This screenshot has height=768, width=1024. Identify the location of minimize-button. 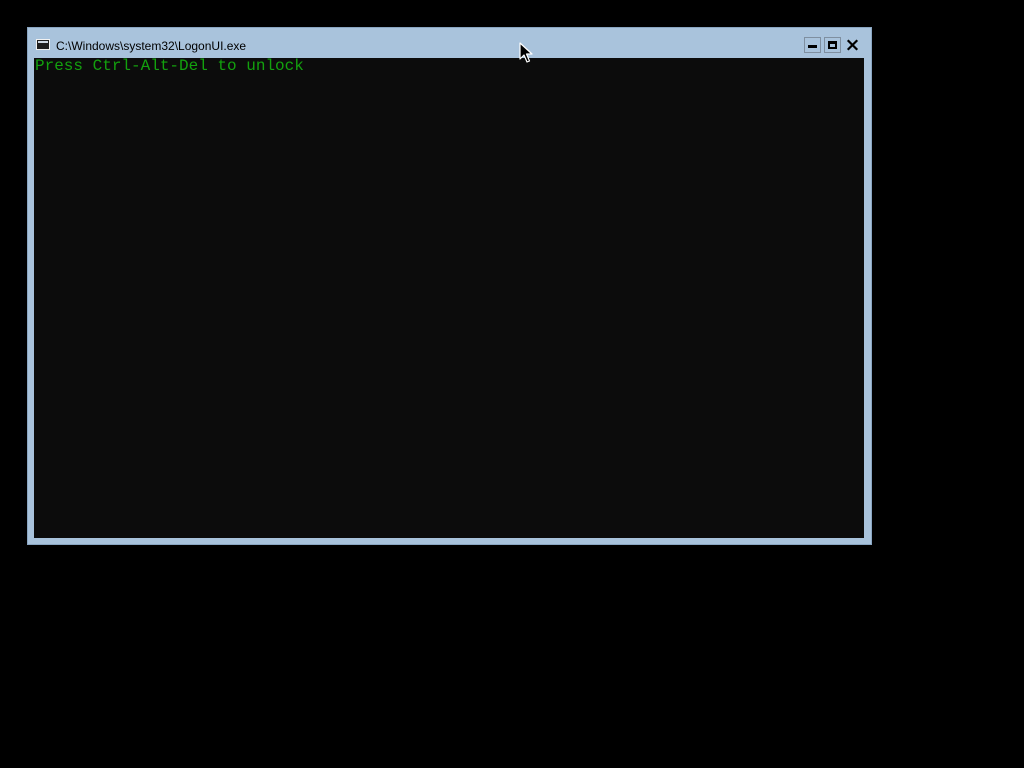
(812, 45).